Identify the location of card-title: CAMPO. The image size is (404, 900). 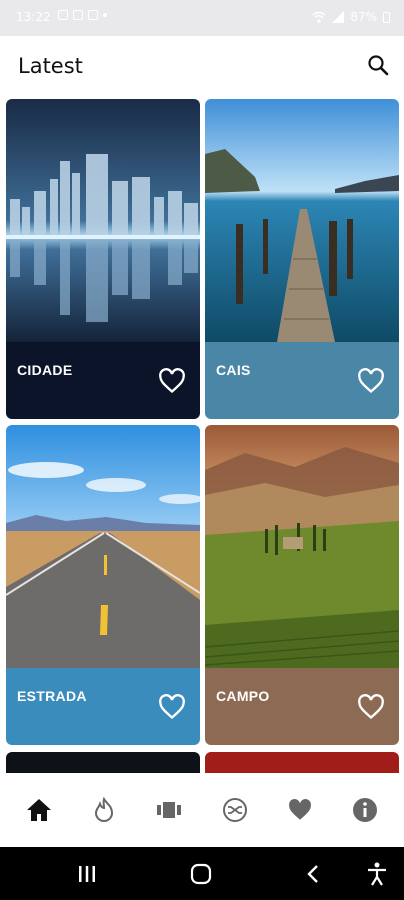
(243, 696).